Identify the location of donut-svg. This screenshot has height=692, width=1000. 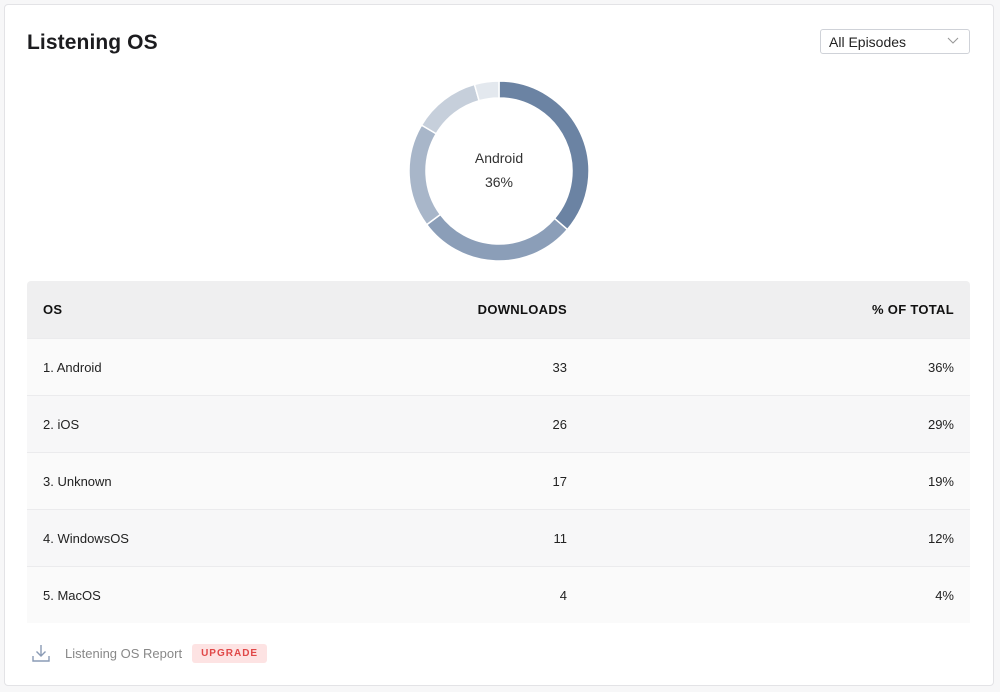
(499, 171).